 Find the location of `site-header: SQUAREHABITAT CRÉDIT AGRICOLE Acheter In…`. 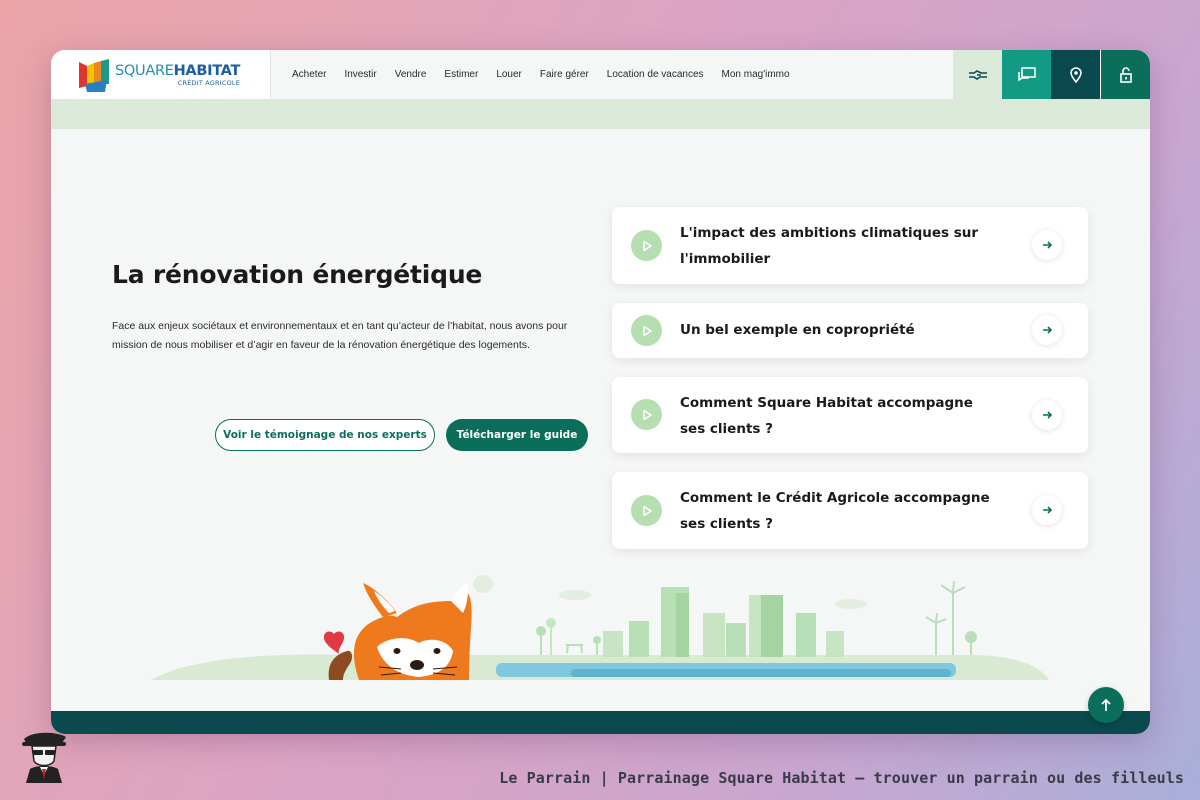

site-header: SQUAREHABITAT CRÉDIT AGRICOLE Acheter In… is located at coordinates (600, 74).